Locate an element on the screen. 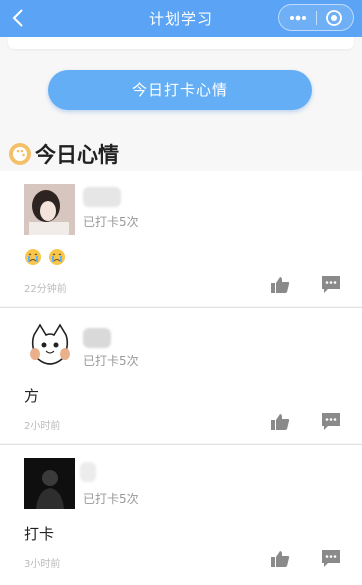  top-card is located at coordinates (181, 43).